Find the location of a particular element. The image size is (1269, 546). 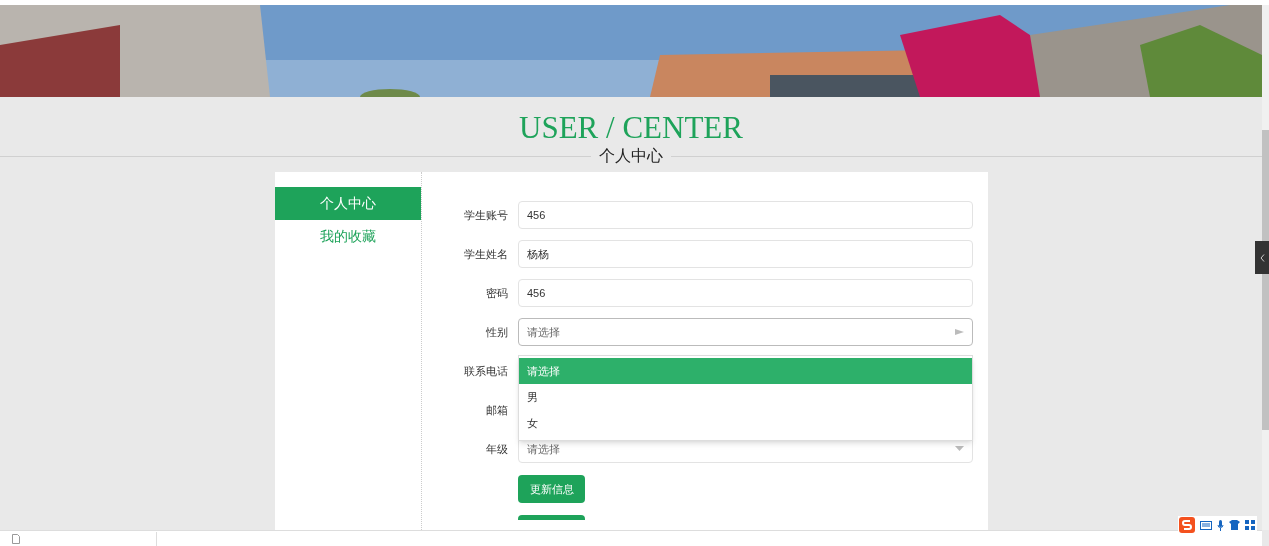

sidebar-item: 个人中心 is located at coordinates (348, 203).